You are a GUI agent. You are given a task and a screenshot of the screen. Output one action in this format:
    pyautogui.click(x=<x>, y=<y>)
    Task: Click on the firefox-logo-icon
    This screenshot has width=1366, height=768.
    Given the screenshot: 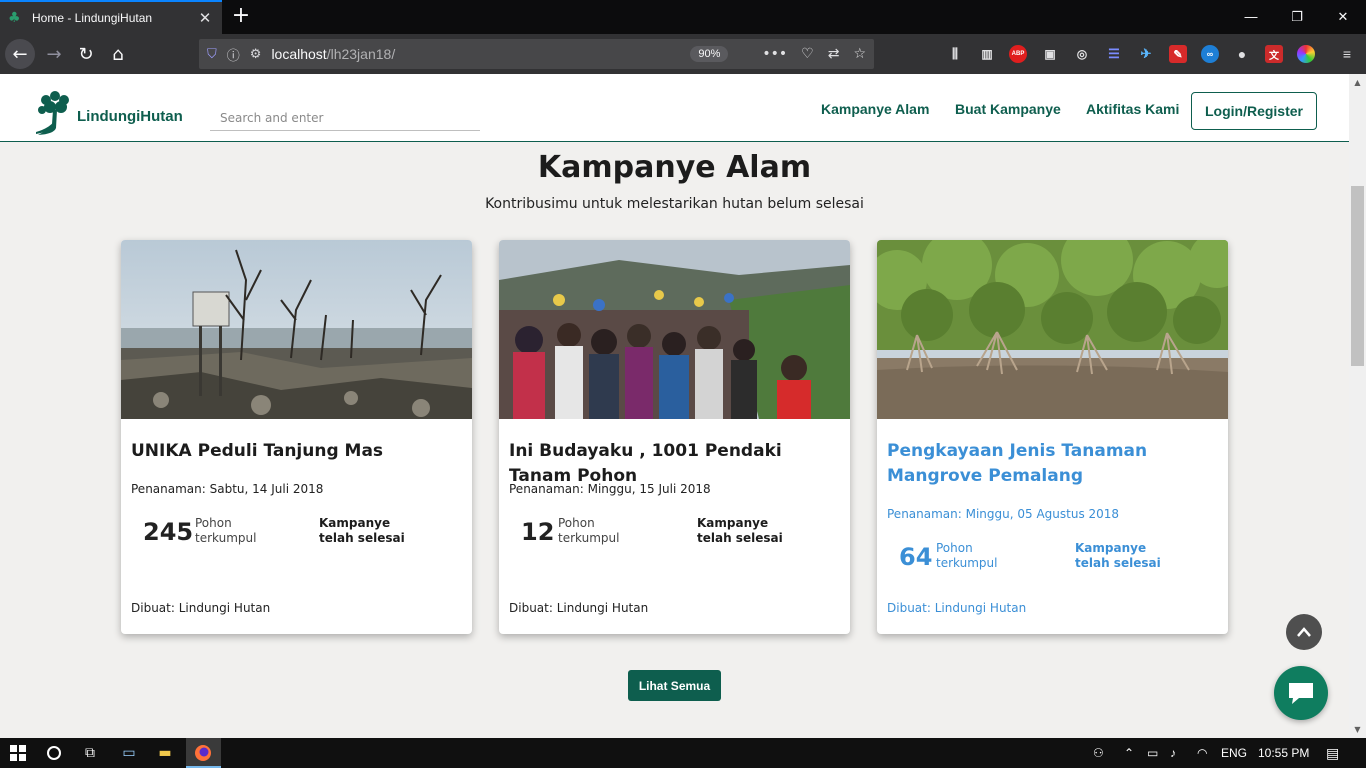 What is the action you would take?
    pyautogui.click(x=203, y=753)
    